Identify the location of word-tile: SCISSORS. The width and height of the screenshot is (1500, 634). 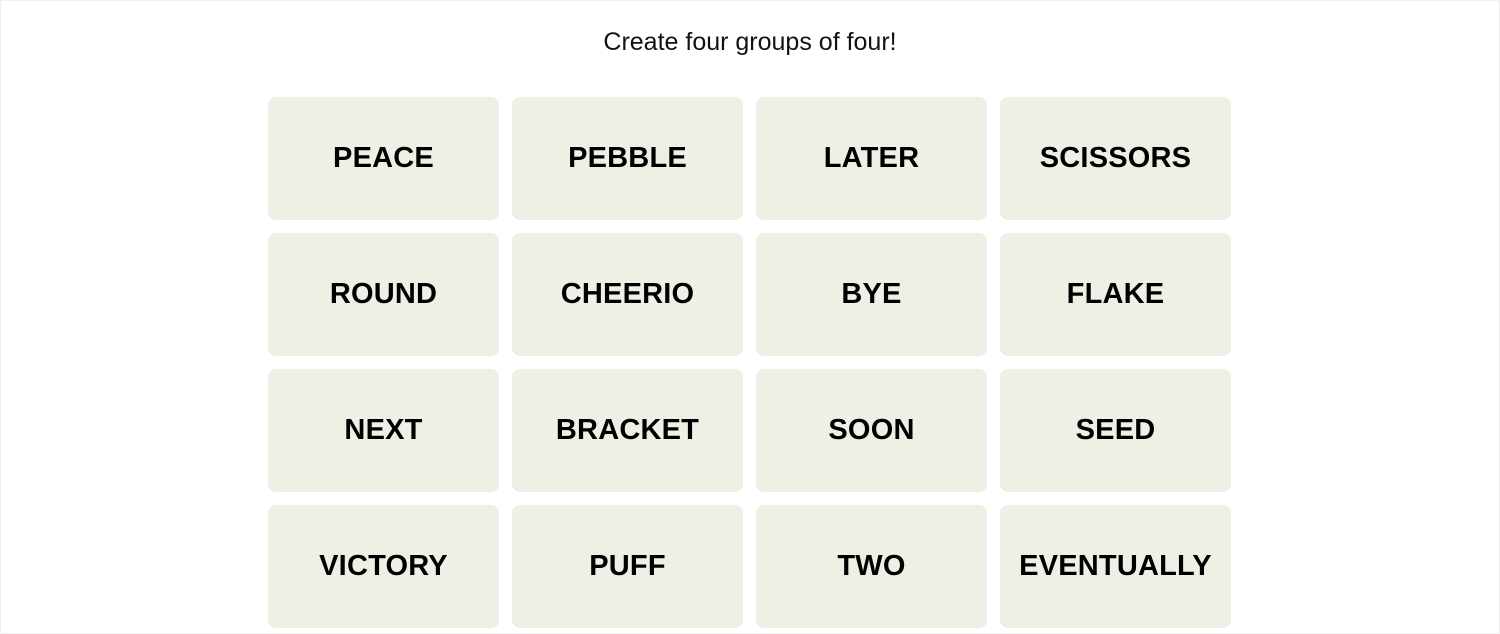
(1115, 158).